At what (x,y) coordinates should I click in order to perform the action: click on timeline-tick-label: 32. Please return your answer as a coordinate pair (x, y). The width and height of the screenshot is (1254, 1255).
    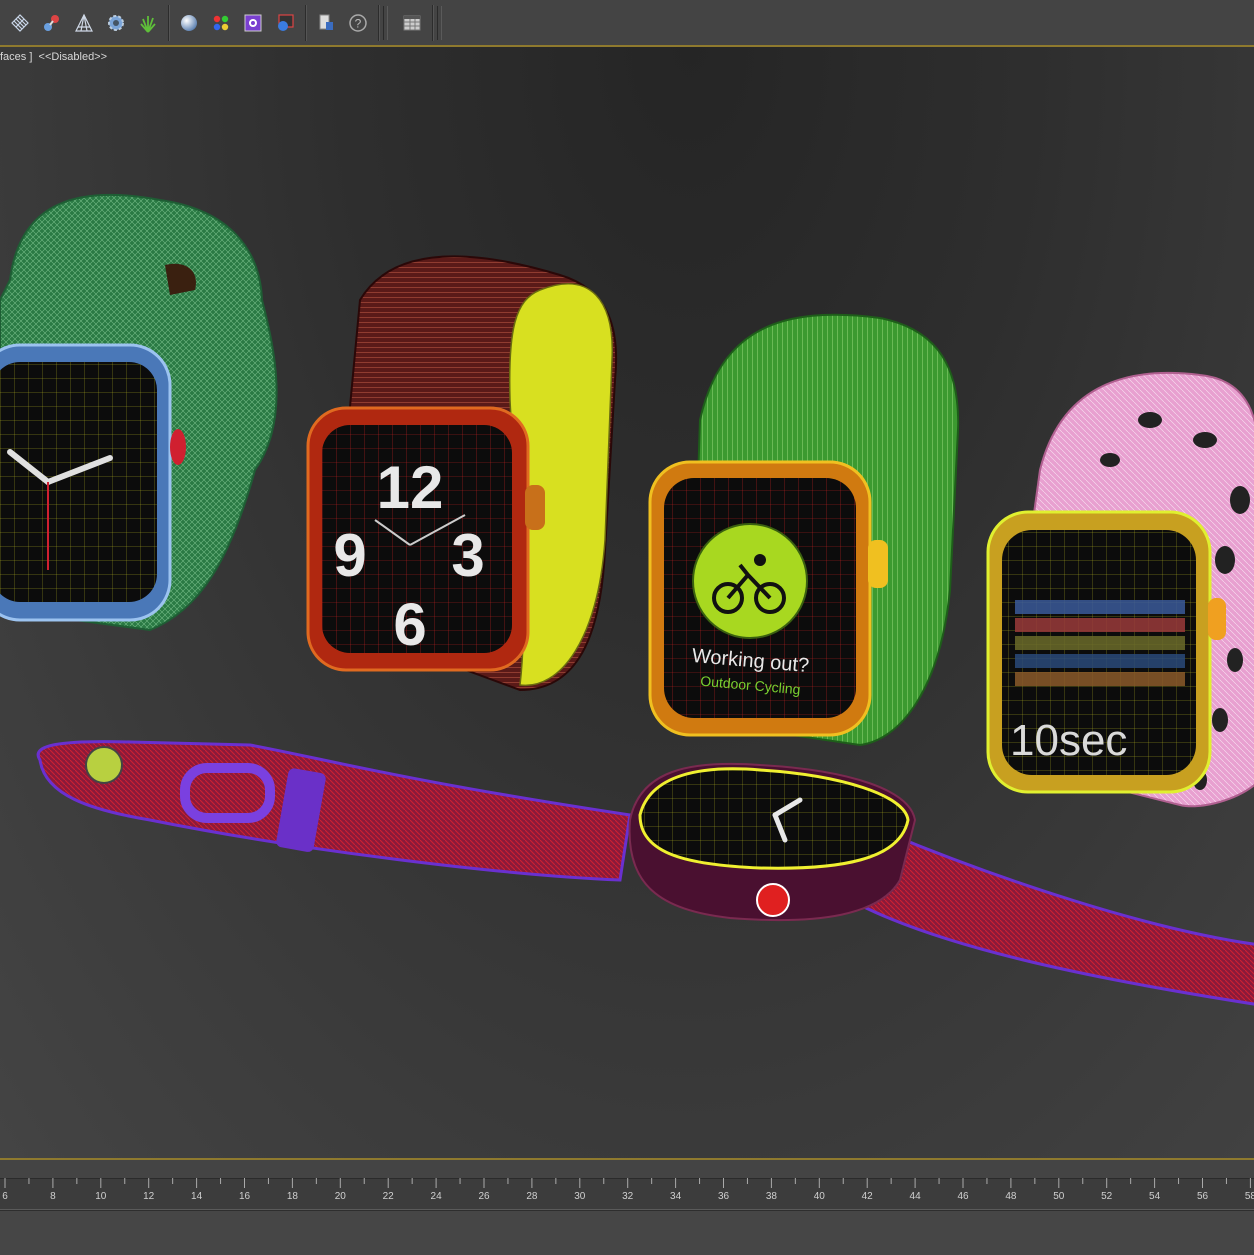
    Looking at the image, I should click on (628, 1196).